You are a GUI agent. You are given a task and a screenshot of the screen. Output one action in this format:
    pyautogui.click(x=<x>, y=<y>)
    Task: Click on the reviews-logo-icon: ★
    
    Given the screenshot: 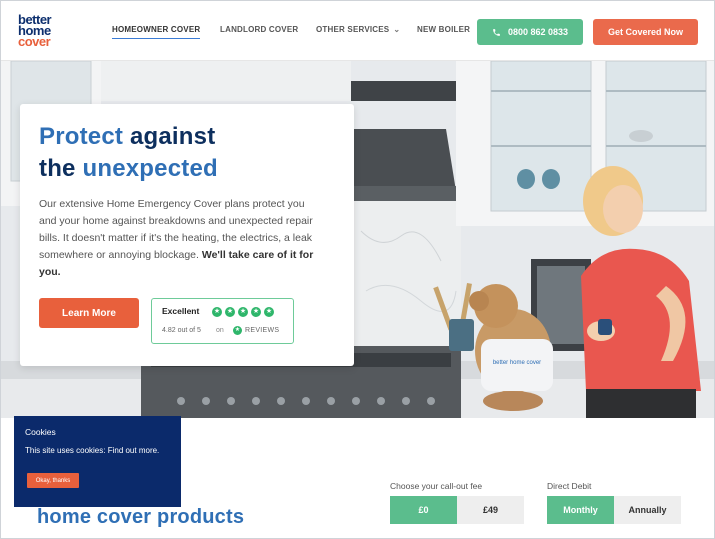 What is the action you would take?
    pyautogui.click(x=237, y=330)
    